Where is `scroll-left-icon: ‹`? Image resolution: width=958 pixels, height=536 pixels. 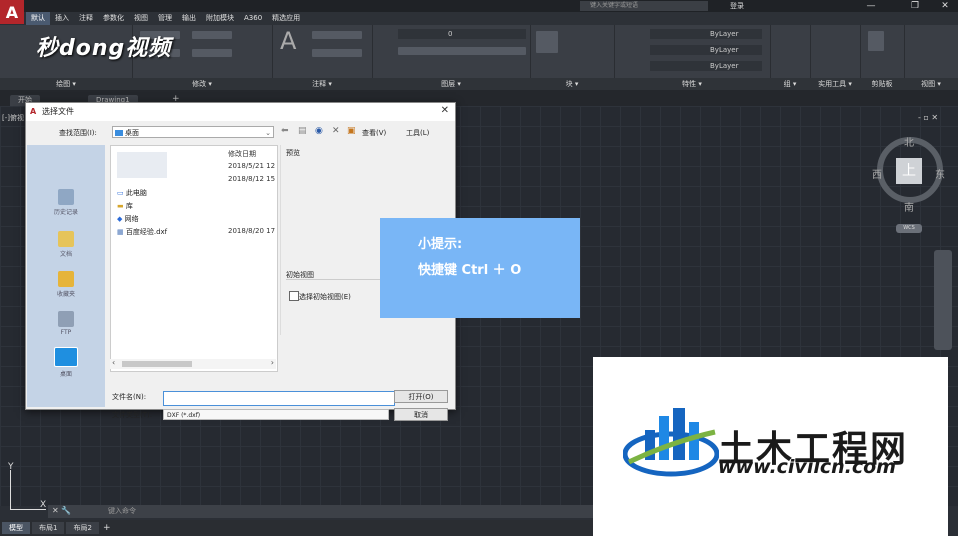
scroll-left-icon: ‹ is located at coordinates (113, 362).